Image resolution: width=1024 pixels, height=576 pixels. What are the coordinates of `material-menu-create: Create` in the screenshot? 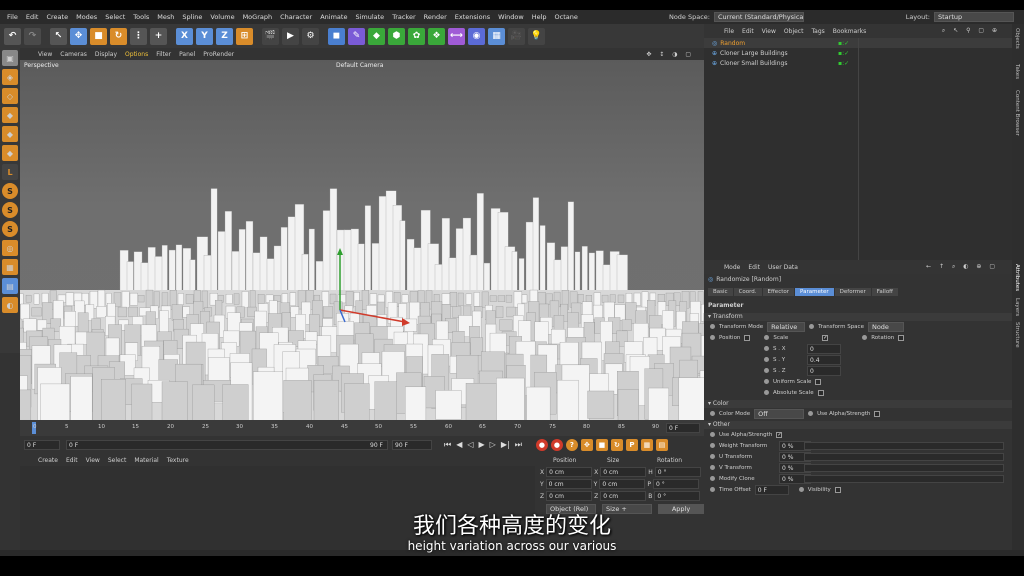 It's located at (48, 460).